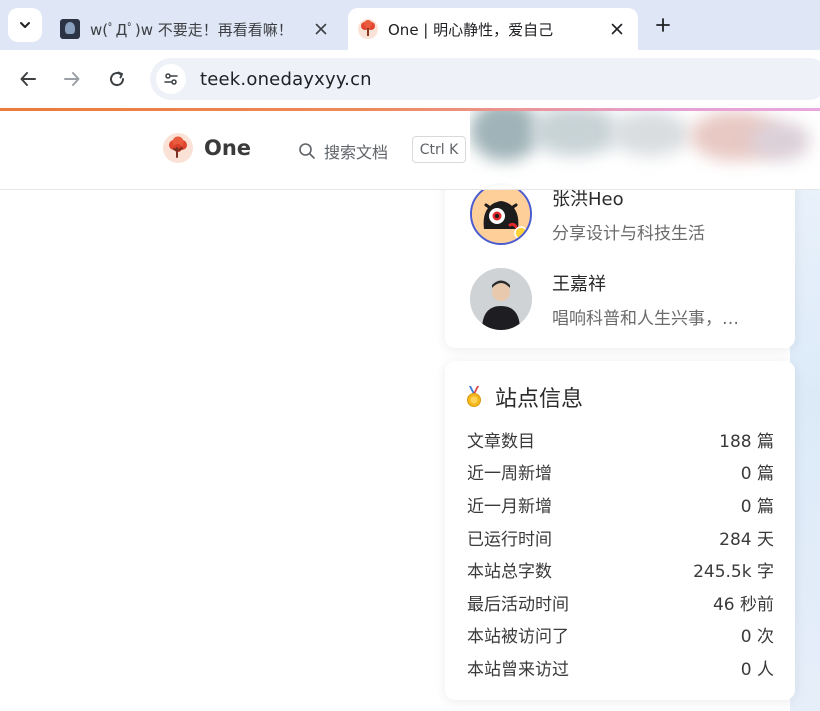  I want to click on search-button: 搜索文档, so click(343, 151).